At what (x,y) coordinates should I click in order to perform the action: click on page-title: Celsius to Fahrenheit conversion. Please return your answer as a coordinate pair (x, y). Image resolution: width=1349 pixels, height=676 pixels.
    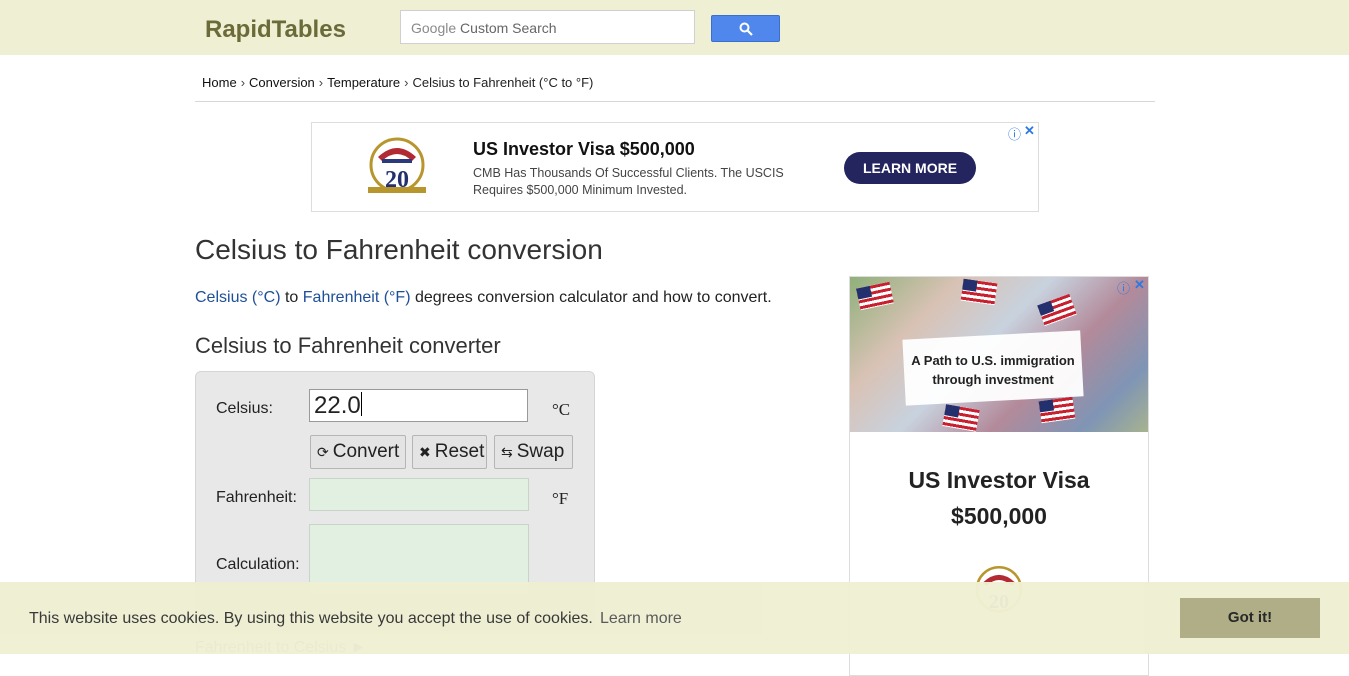
    Looking at the image, I should click on (399, 249).